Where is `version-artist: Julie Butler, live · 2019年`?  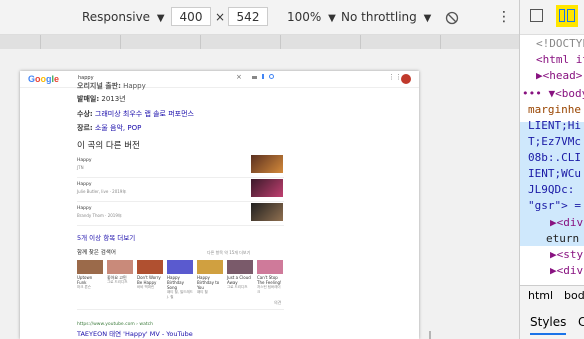
version-artist: Julie Butler, live · 2019年 is located at coordinates (102, 191).